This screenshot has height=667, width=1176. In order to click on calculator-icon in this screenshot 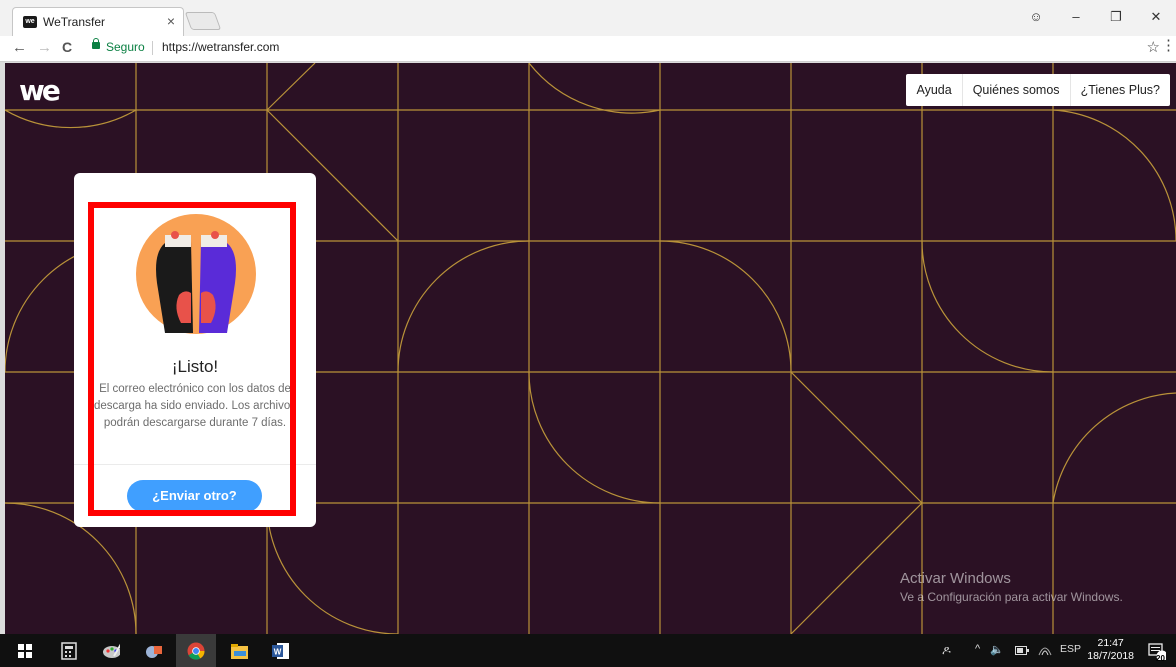, I will do `click(69, 651)`.